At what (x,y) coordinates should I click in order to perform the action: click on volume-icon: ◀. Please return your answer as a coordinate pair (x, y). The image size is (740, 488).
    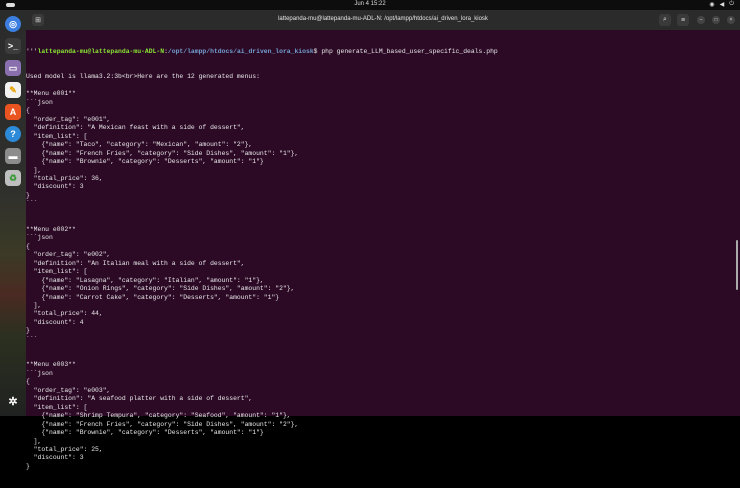
    Looking at the image, I should click on (722, 5).